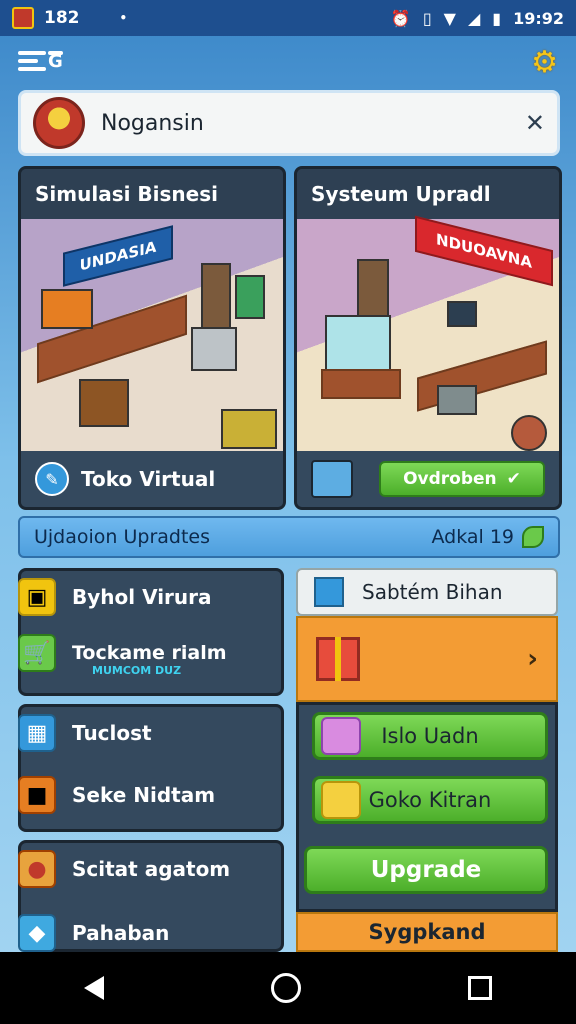 Image resolution: width=576 pixels, height=1024 pixels. I want to click on cube-icon, so click(329, 592).